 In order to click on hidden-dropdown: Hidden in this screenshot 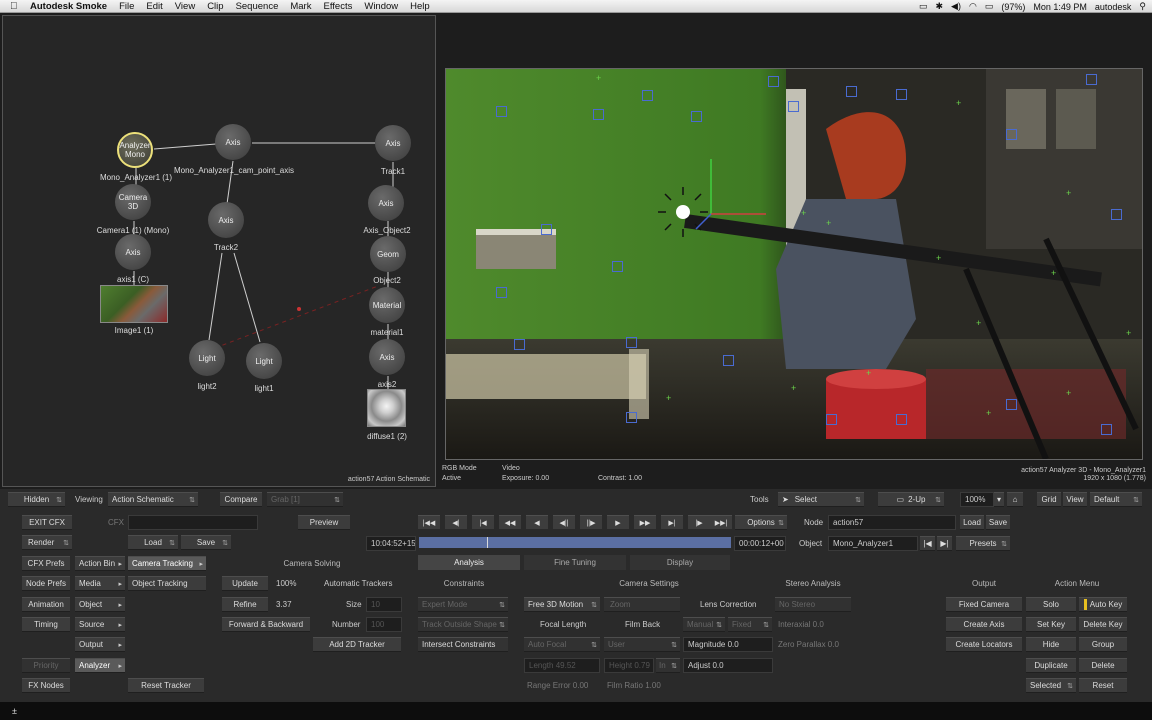, I will do `click(36, 499)`.